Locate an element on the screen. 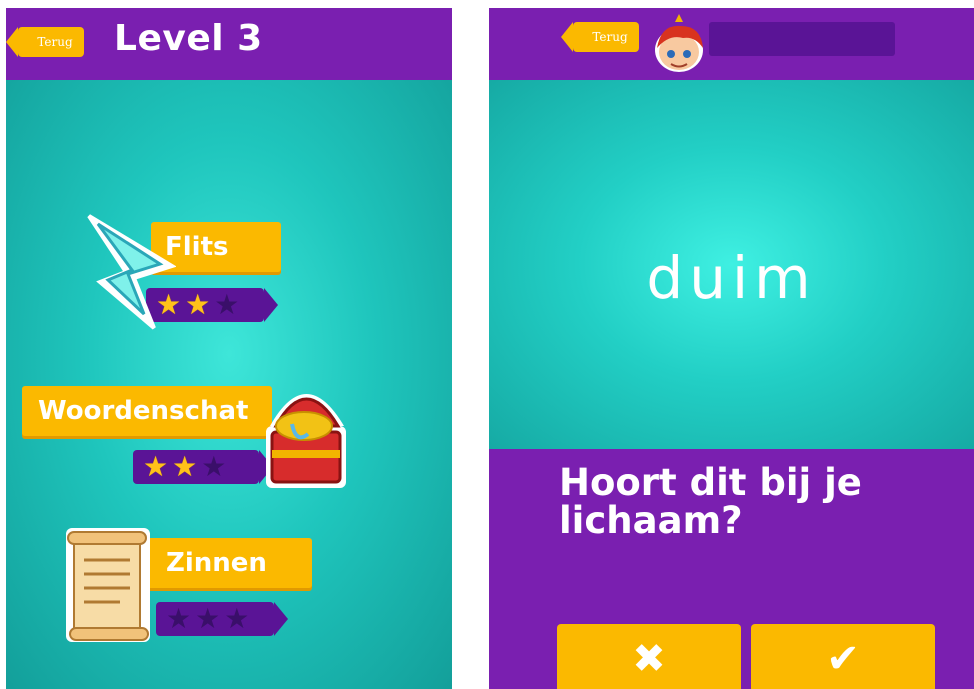 Image resolution: width=974 pixels, height=689 pixels. page-title: Level 3 is located at coordinates (188, 38).